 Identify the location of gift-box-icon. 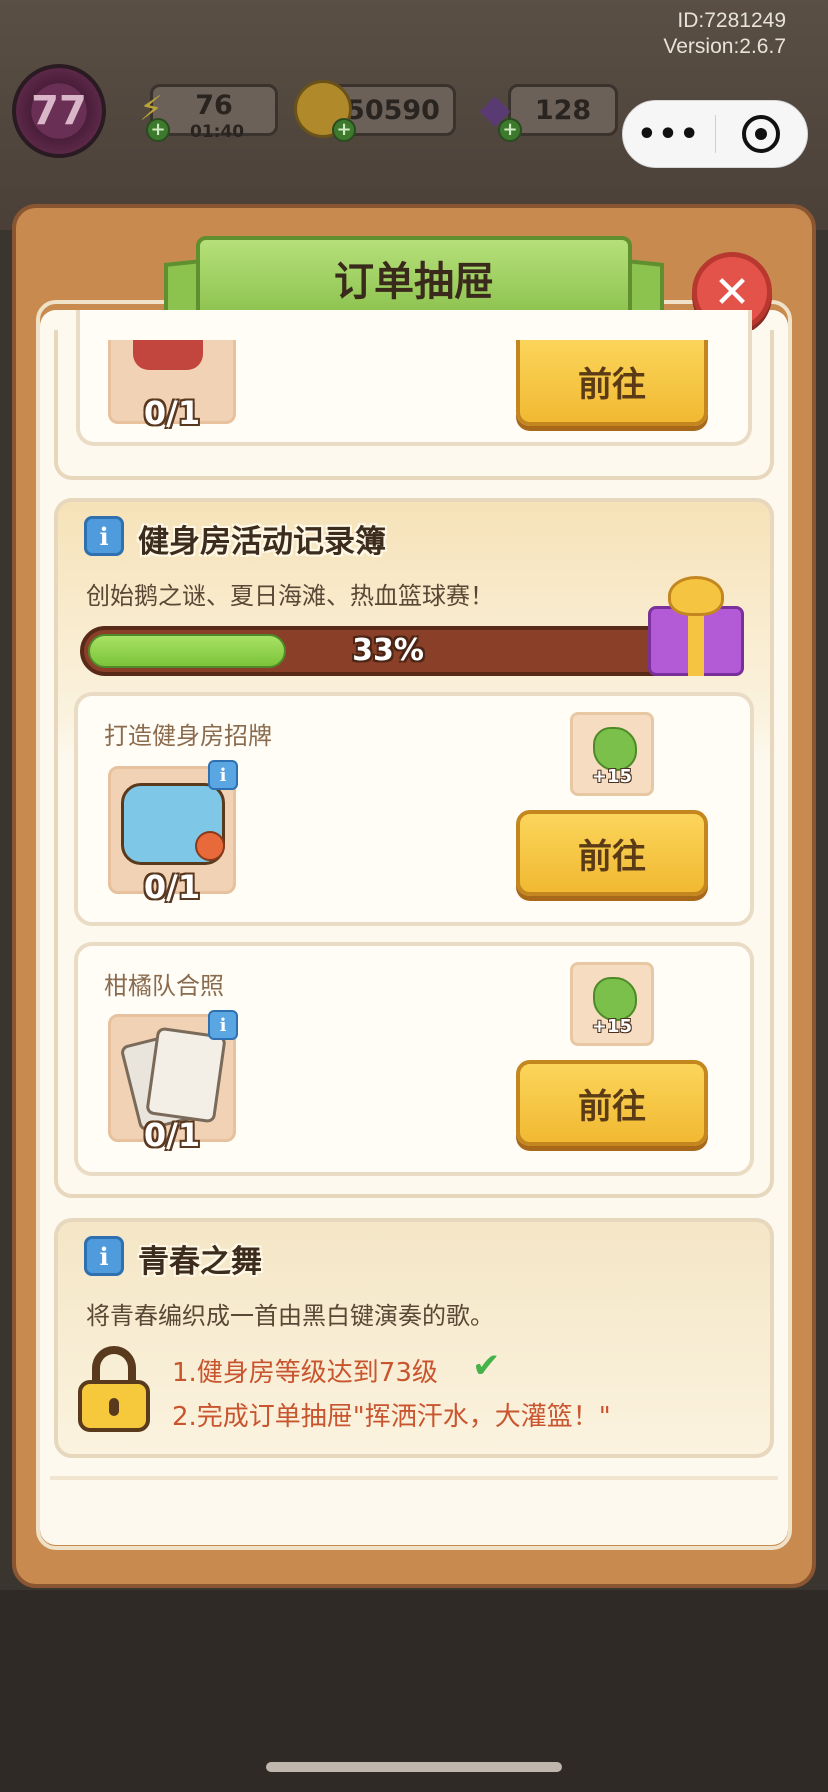
(695, 625).